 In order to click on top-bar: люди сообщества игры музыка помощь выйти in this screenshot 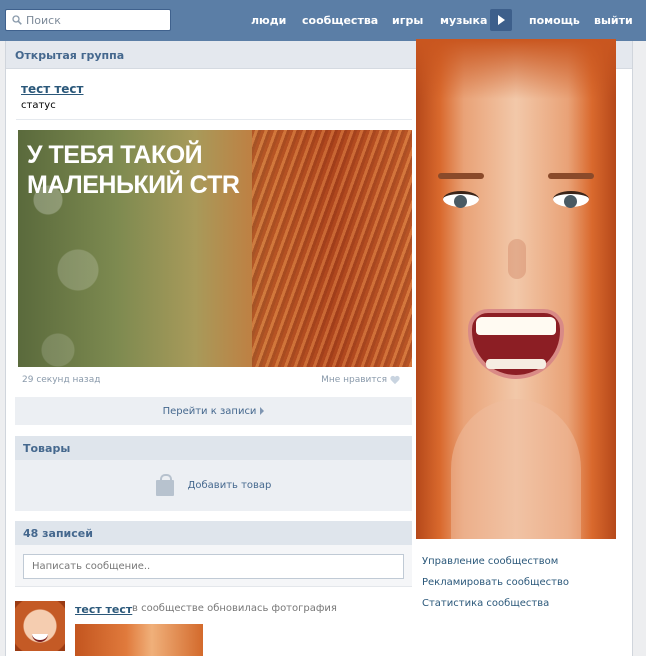, I will do `click(323, 20)`.